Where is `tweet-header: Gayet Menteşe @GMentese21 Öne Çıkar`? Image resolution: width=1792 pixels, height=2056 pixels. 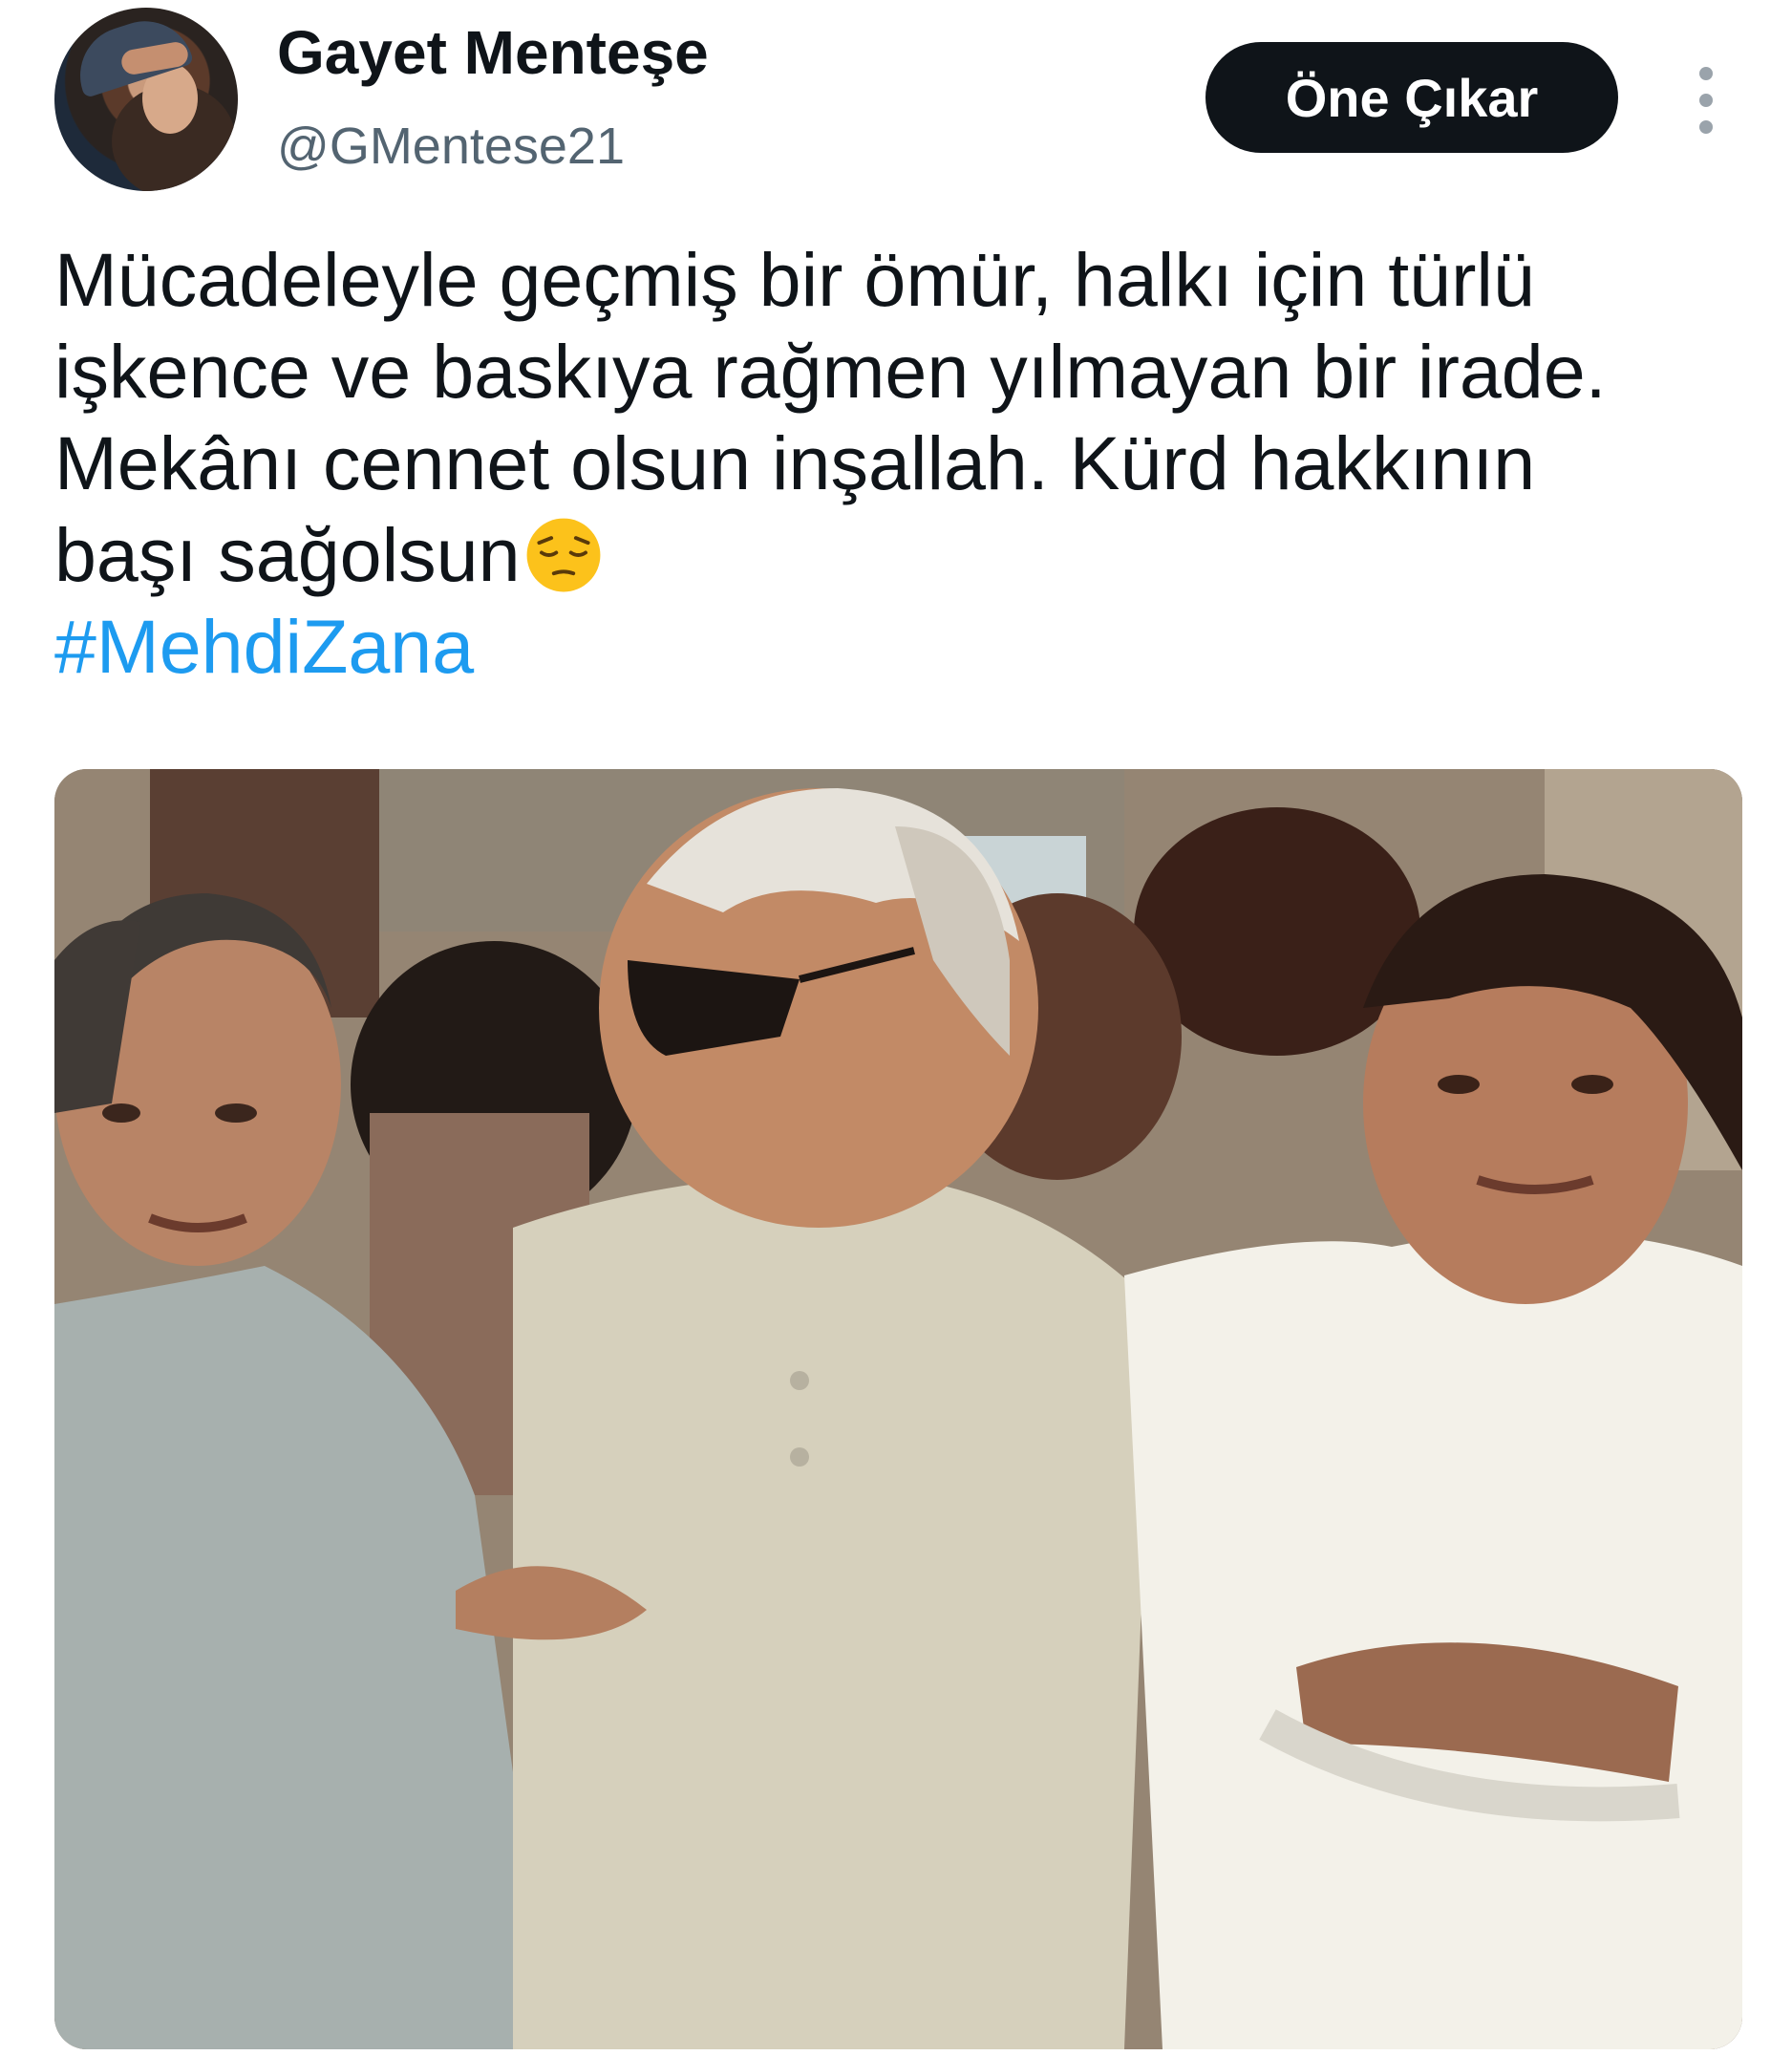 tweet-header: Gayet Menteşe @GMentese21 Öne Çıkar is located at coordinates (896, 100).